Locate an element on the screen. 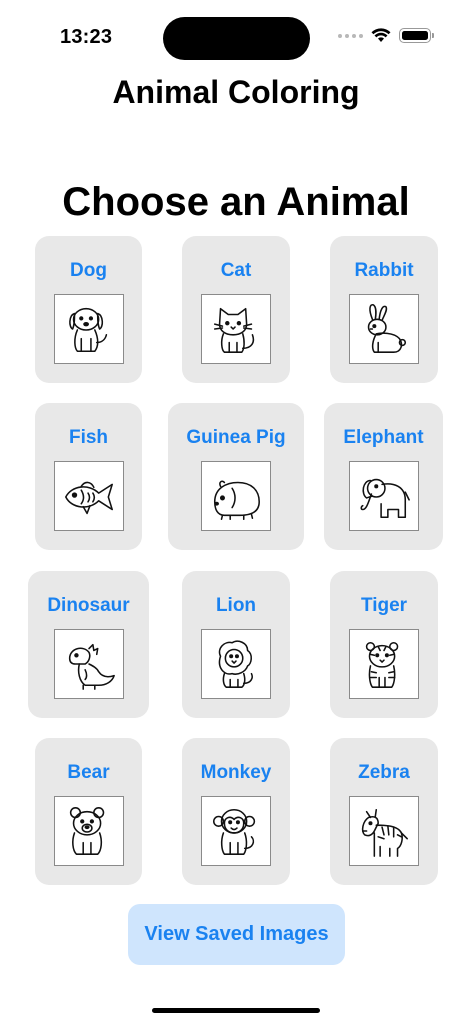  guinea-pig-outline-icon is located at coordinates (236, 500).